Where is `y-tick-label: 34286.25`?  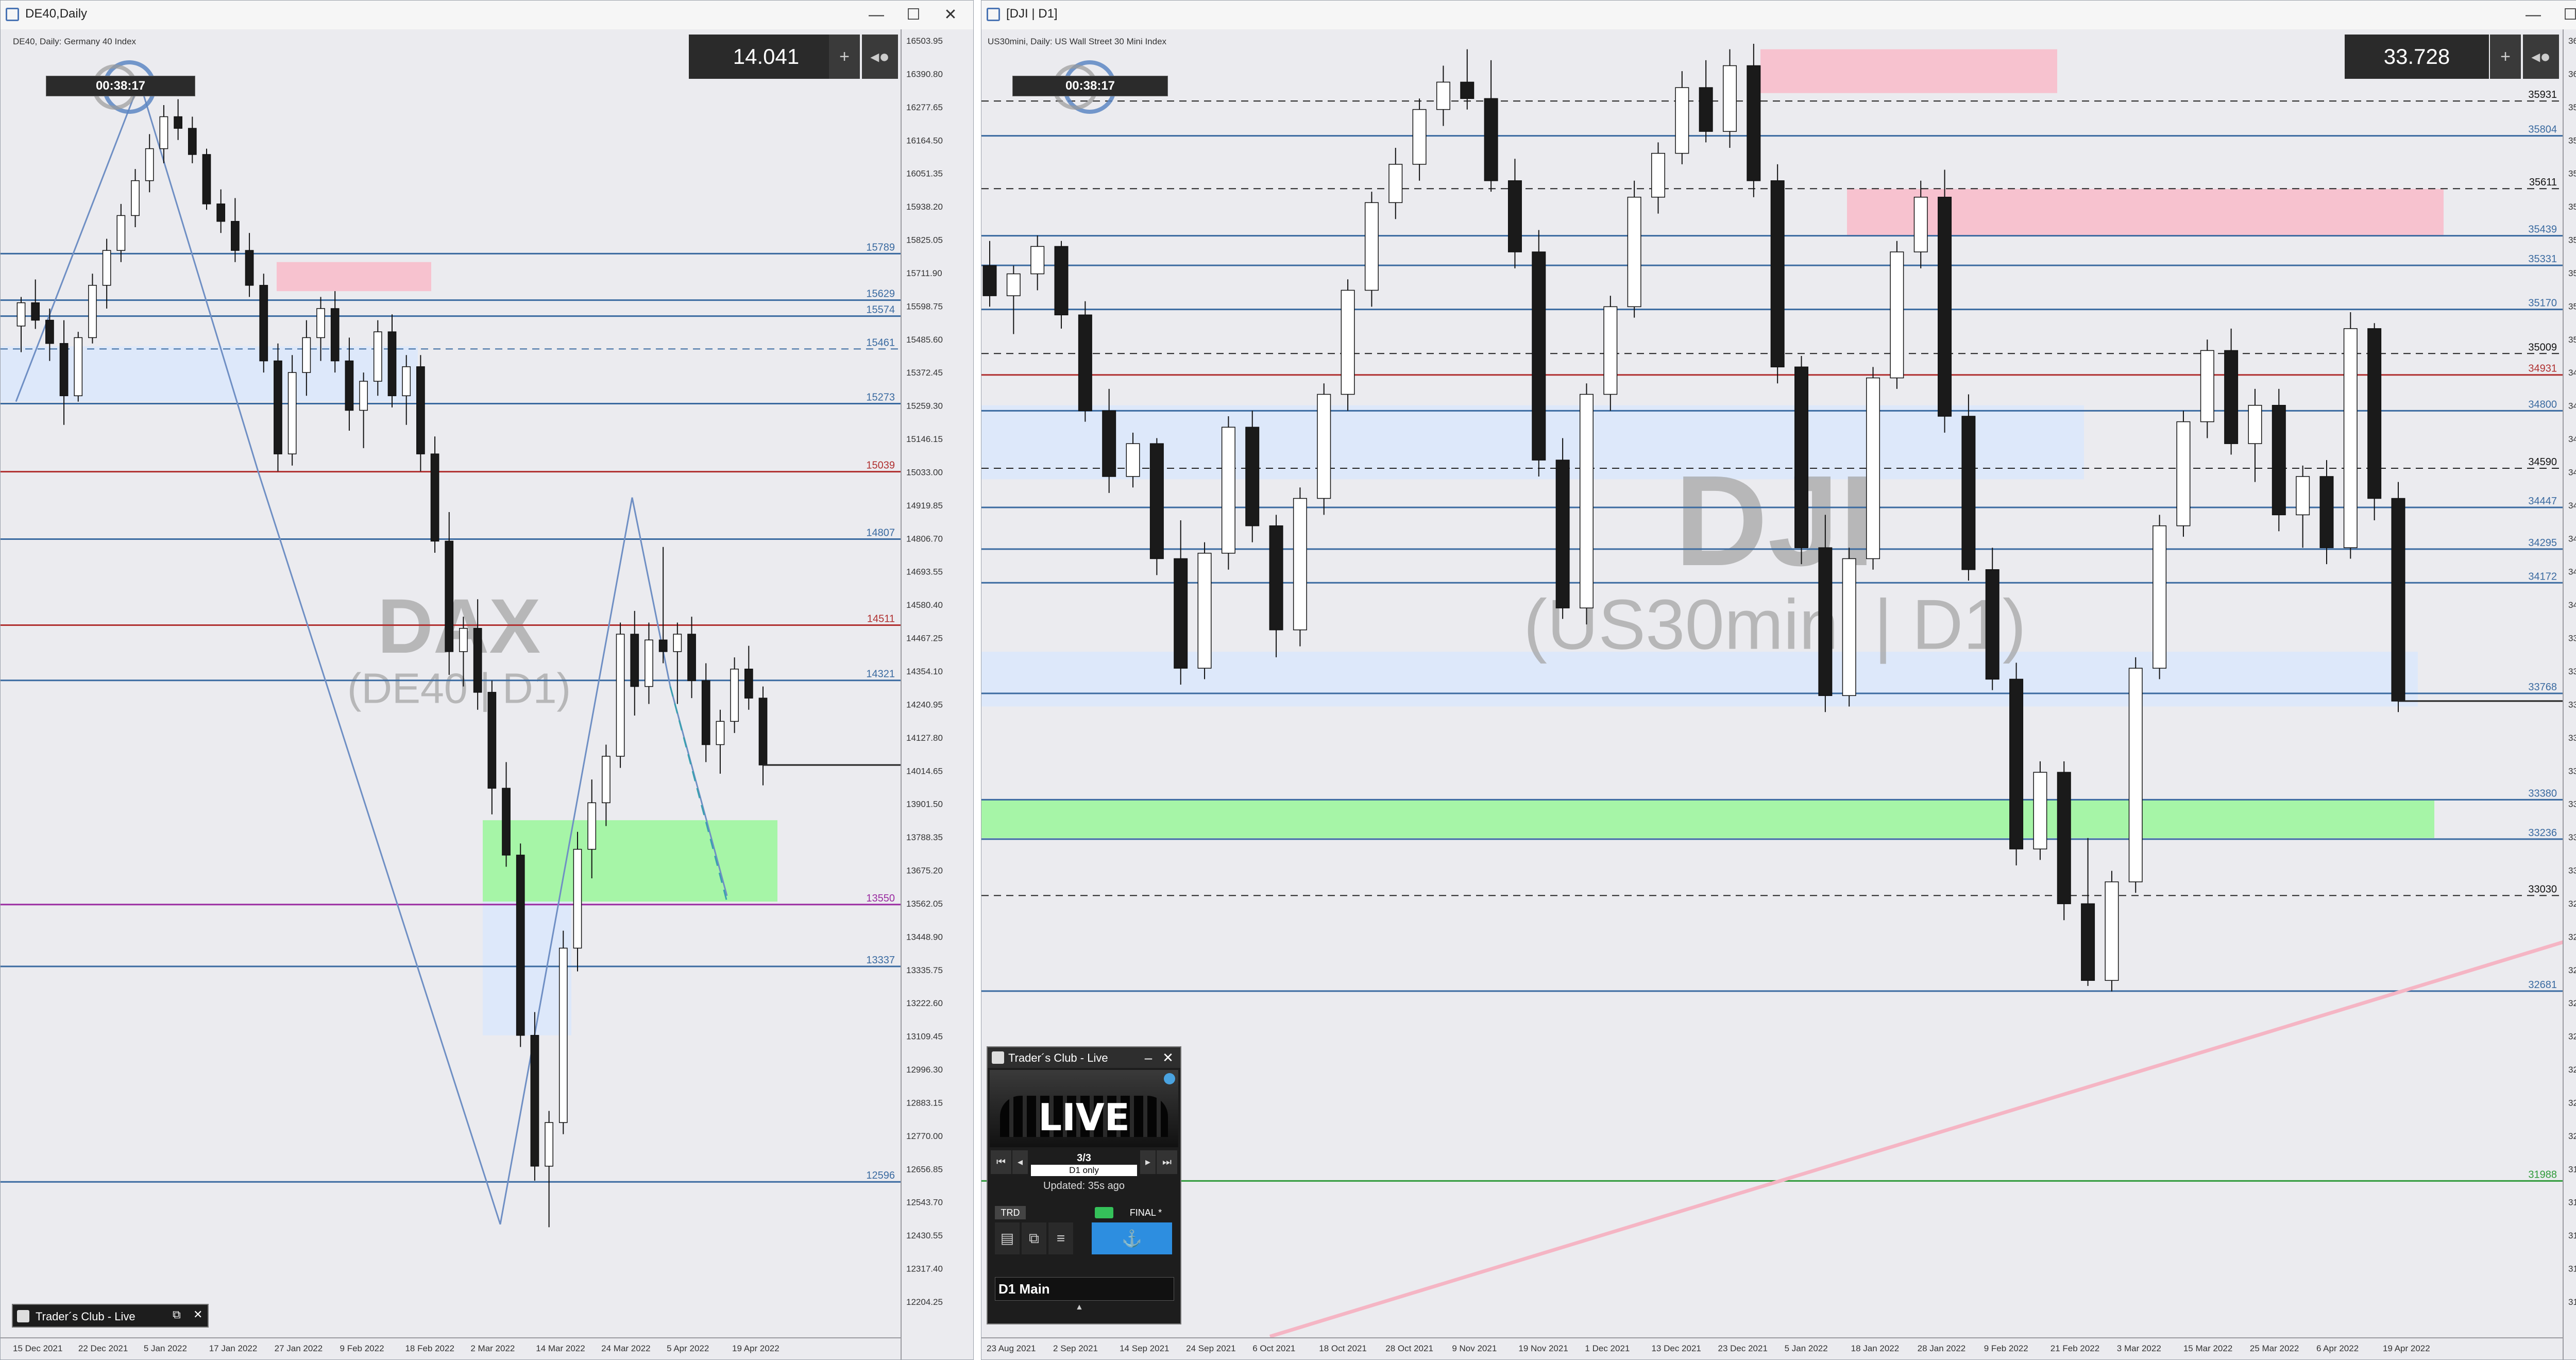 y-tick-label: 34286.25 is located at coordinates (2572, 538).